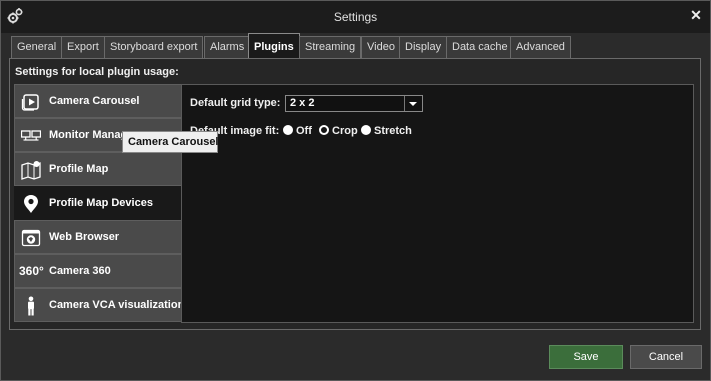 Image resolution: width=711 pixels, height=381 pixels. Describe the element at coordinates (31, 238) in the screenshot. I see `web-browser-icon` at that location.